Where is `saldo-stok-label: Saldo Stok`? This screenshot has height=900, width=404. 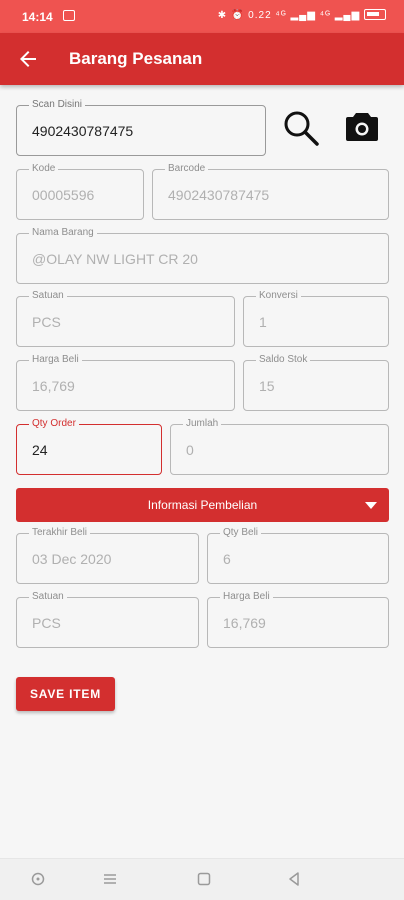
saldo-stok-label: Saldo Stok is located at coordinates (283, 360).